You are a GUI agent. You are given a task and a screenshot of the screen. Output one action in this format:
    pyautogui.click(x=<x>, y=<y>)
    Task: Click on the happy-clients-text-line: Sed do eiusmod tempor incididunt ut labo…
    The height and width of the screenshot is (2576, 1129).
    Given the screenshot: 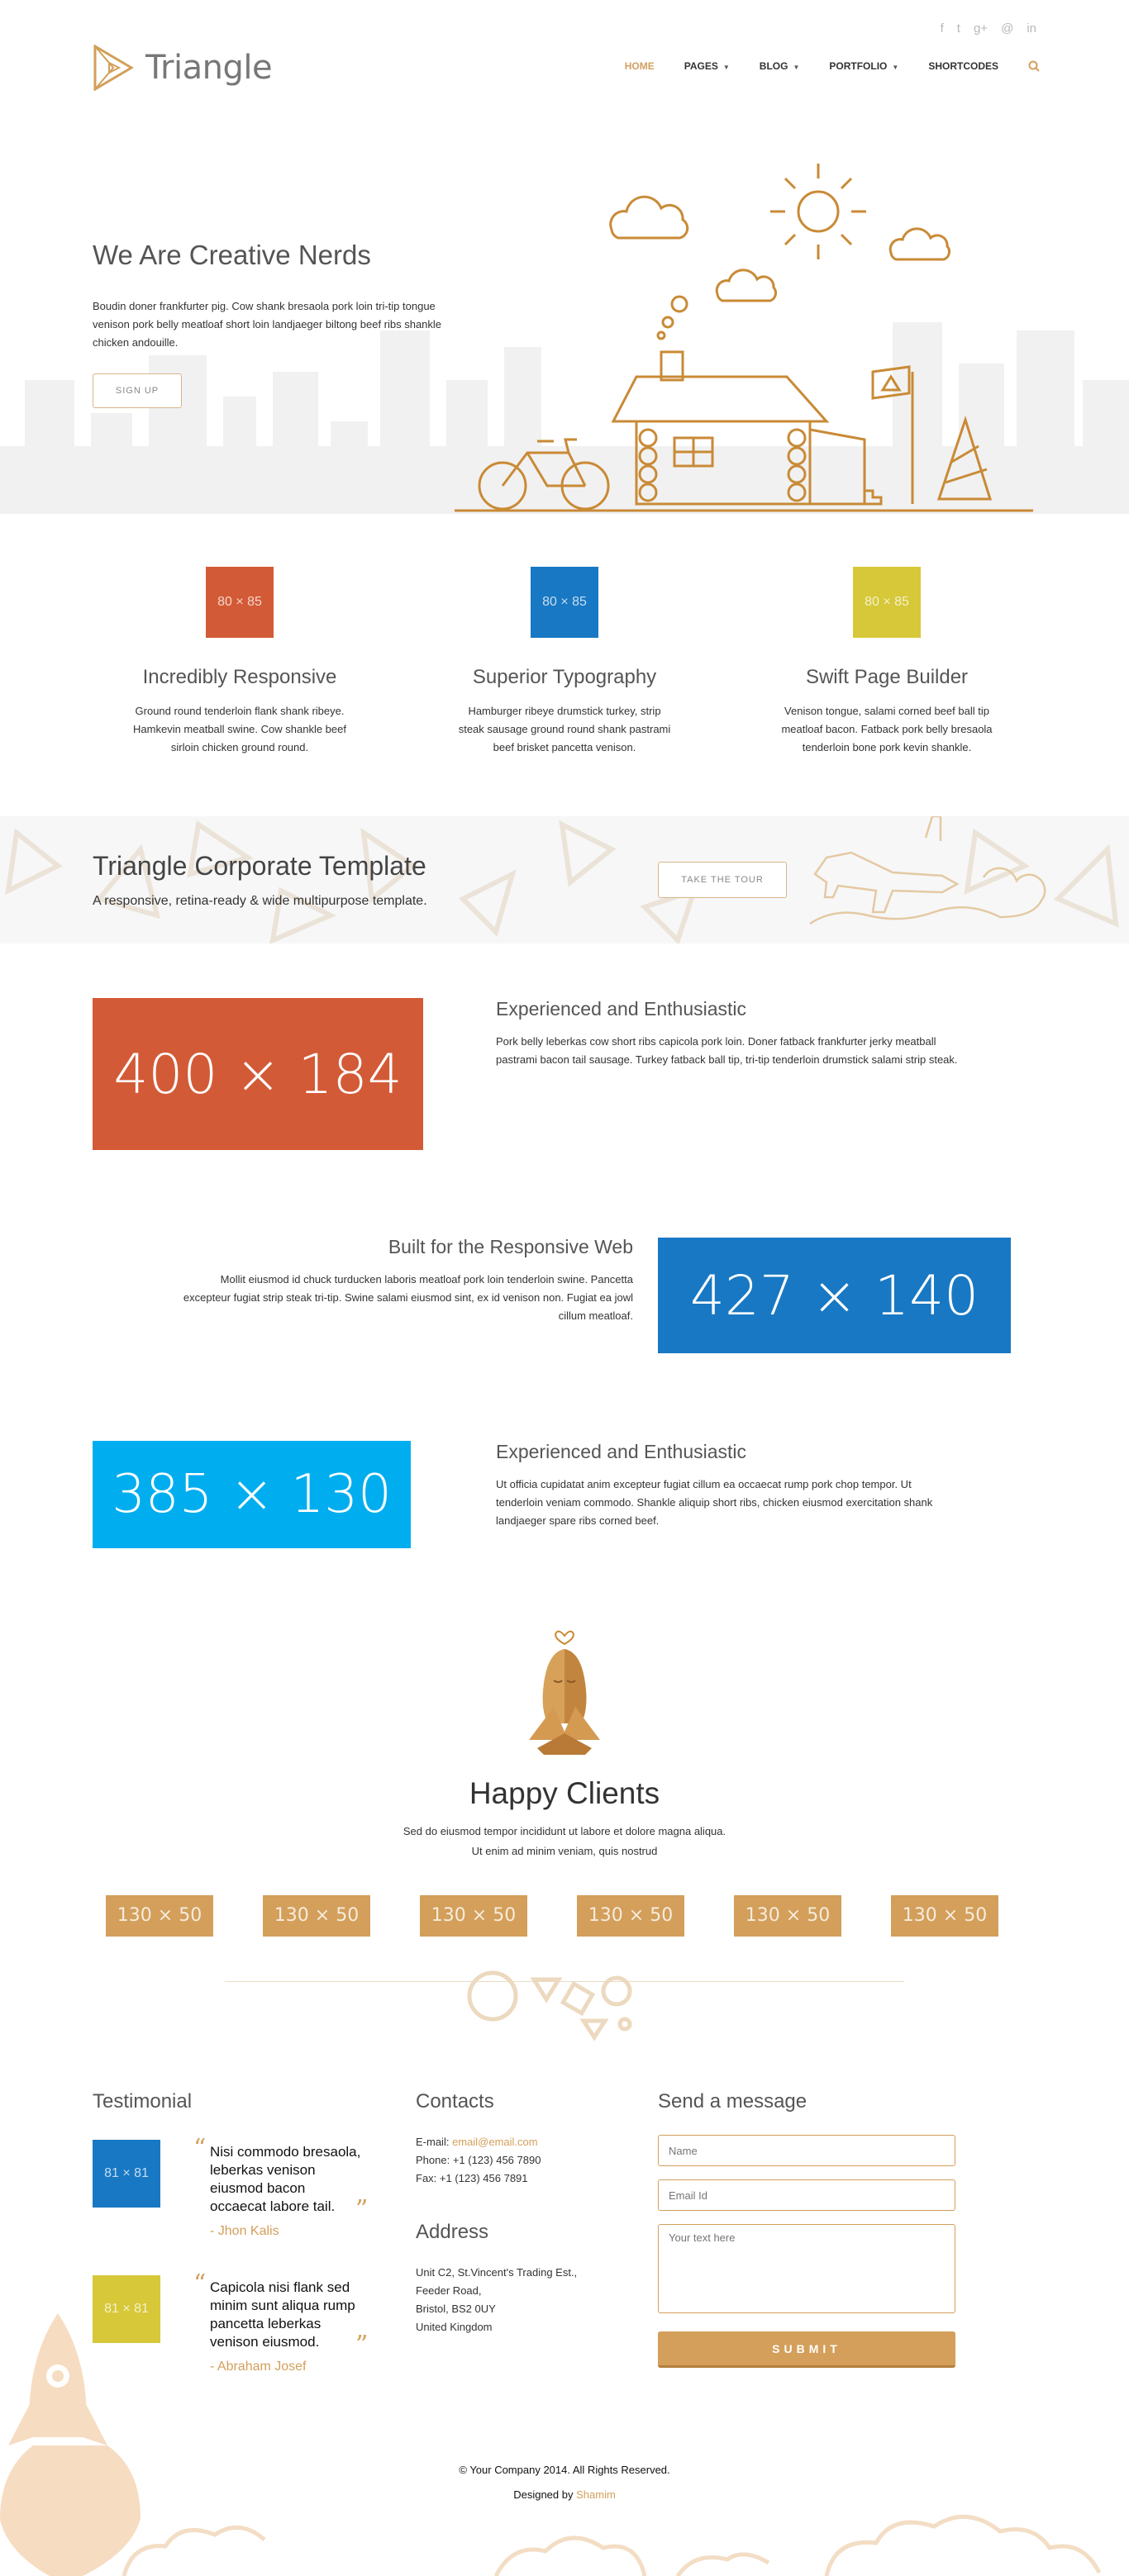 What is the action you would take?
    pyautogui.click(x=564, y=1831)
    